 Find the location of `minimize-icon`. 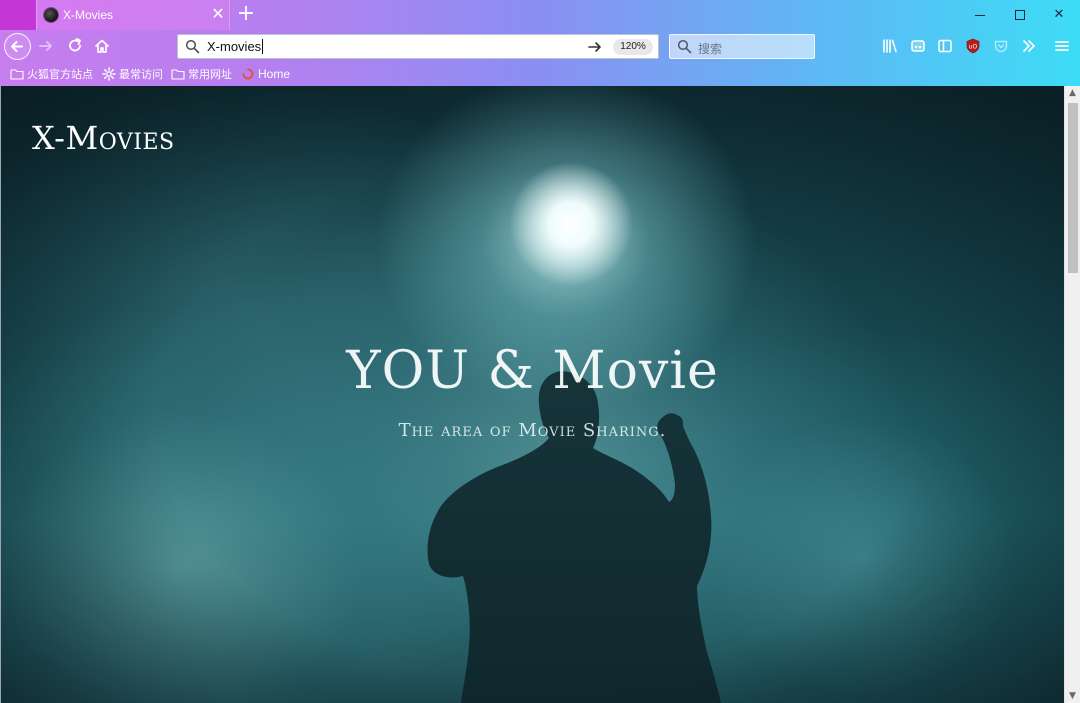

minimize-icon is located at coordinates (980, 15).